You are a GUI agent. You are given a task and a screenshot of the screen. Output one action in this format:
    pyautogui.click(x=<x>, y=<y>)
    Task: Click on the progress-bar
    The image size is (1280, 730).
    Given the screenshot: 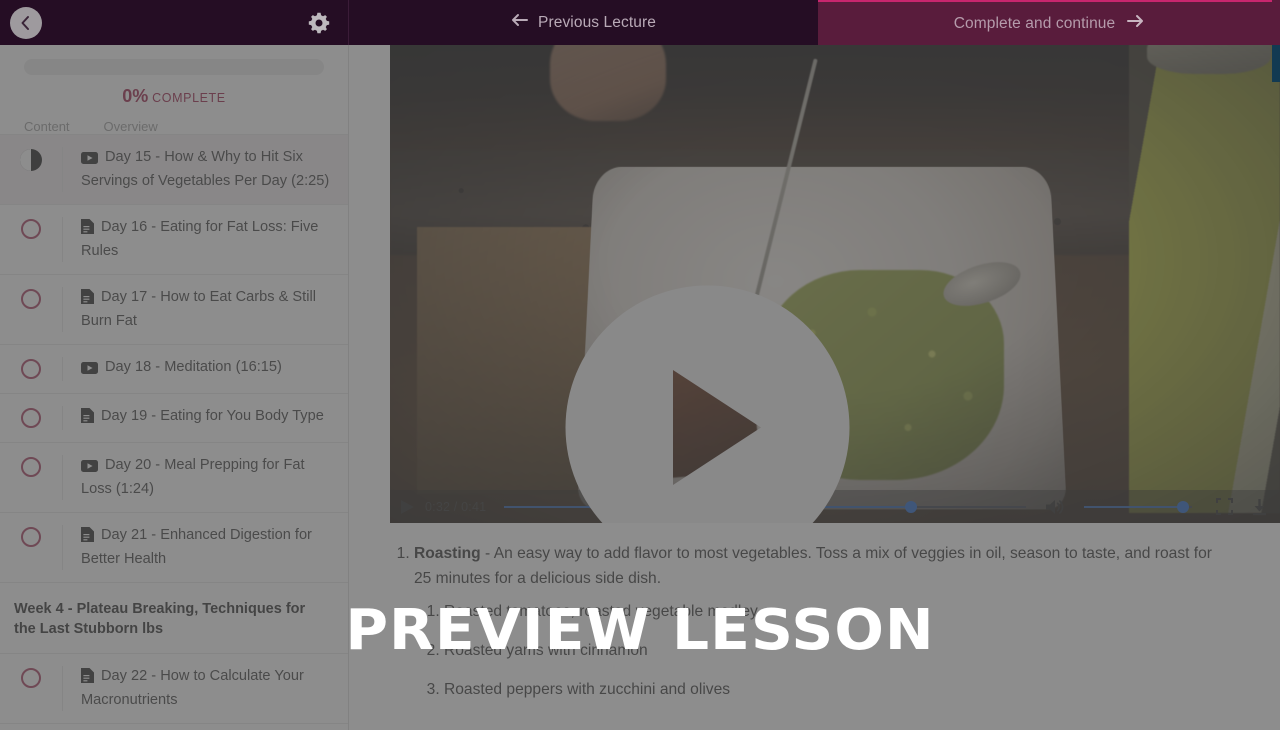 What is the action you would take?
    pyautogui.click(x=174, y=67)
    